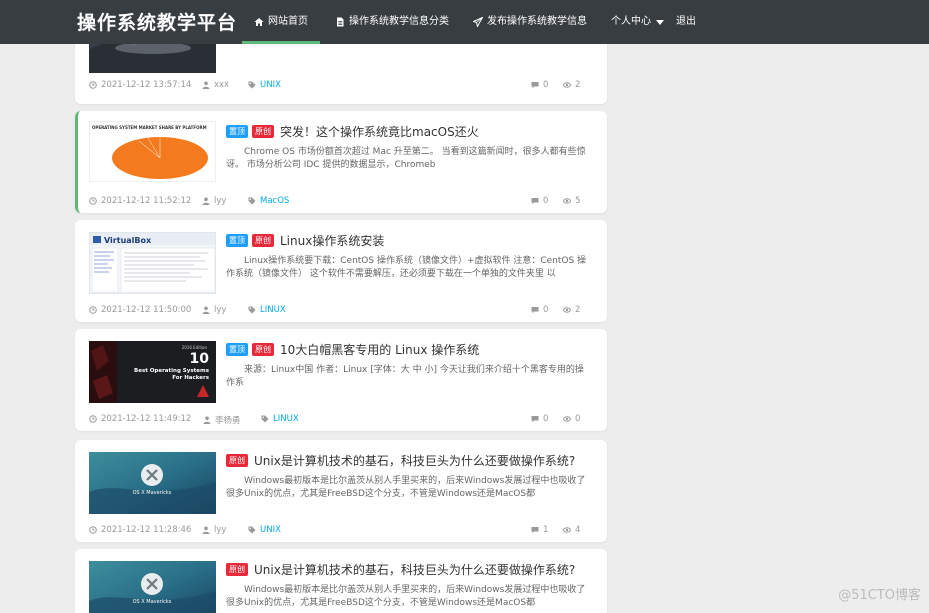 This screenshot has width=929, height=613. What do you see at coordinates (341, 86) in the screenshot?
I see `article-meta: 2021-12-12 13:57:14 xxx UNIX 0 2` at bounding box center [341, 86].